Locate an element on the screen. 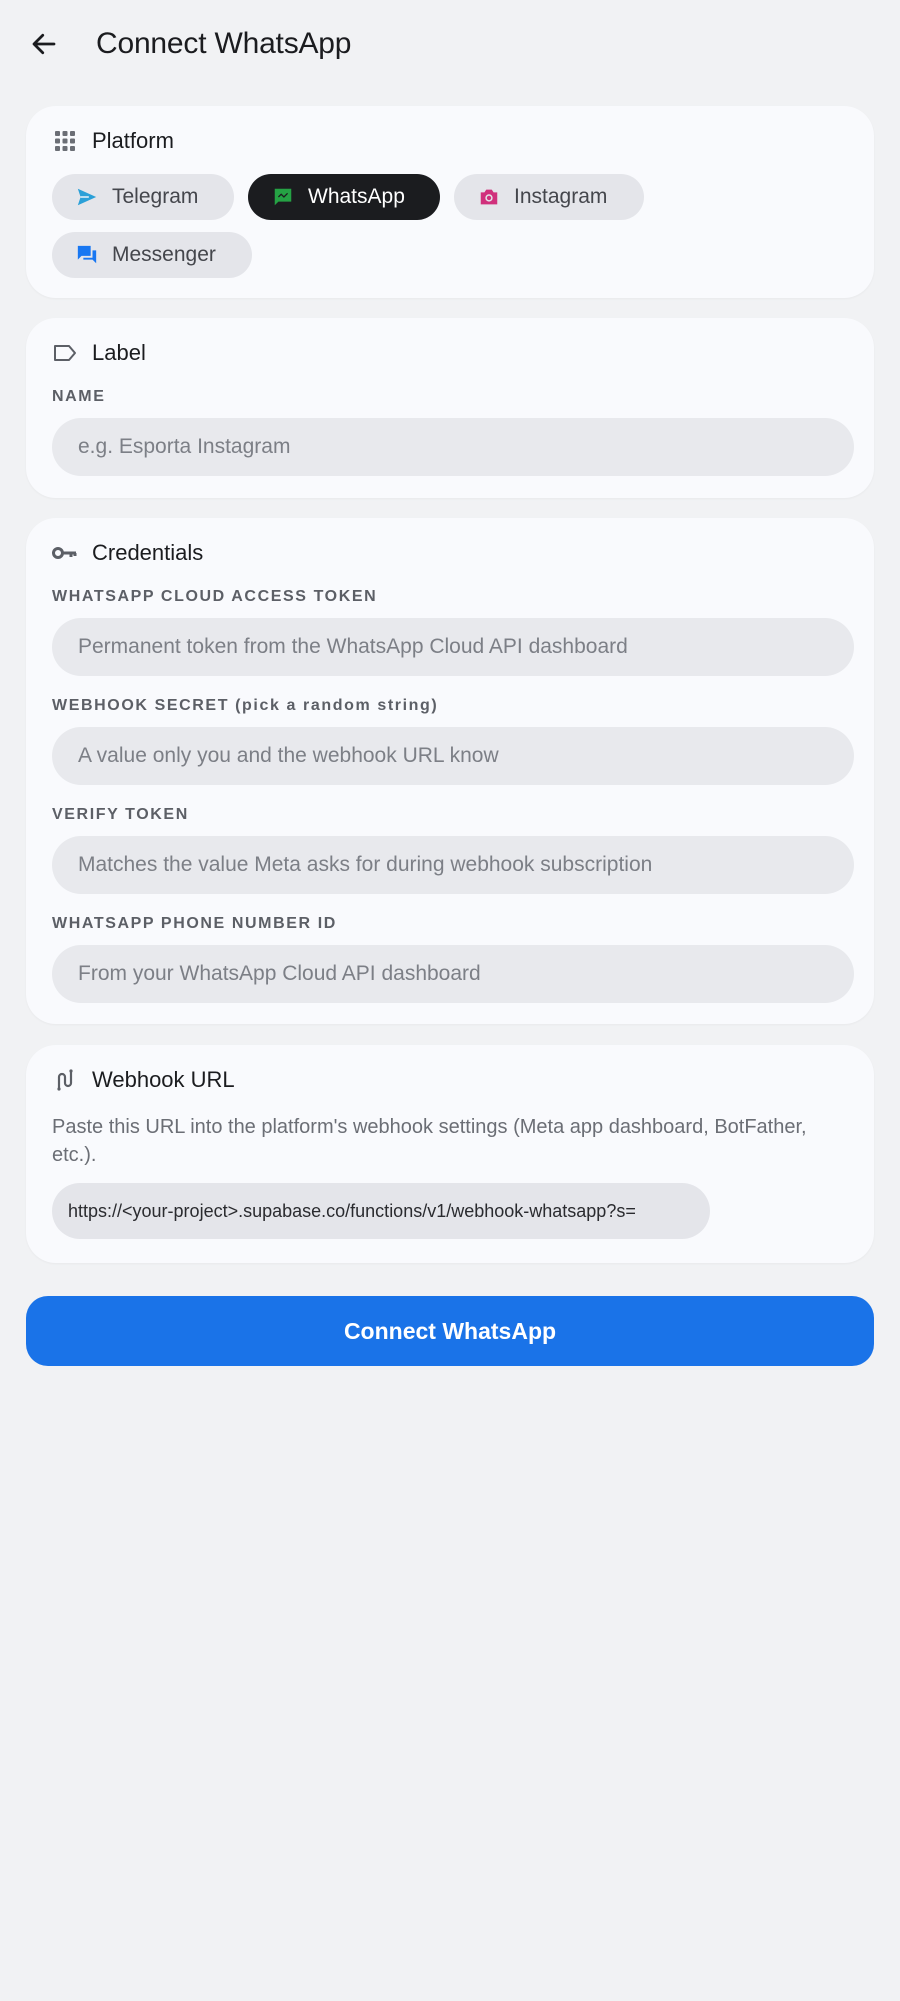 Image resolution: width=900 pixels, height=2001 pixels. webhook-secret-label: WEBHOOK SECRET (pick a random string) is located at coordinates (245, 705).